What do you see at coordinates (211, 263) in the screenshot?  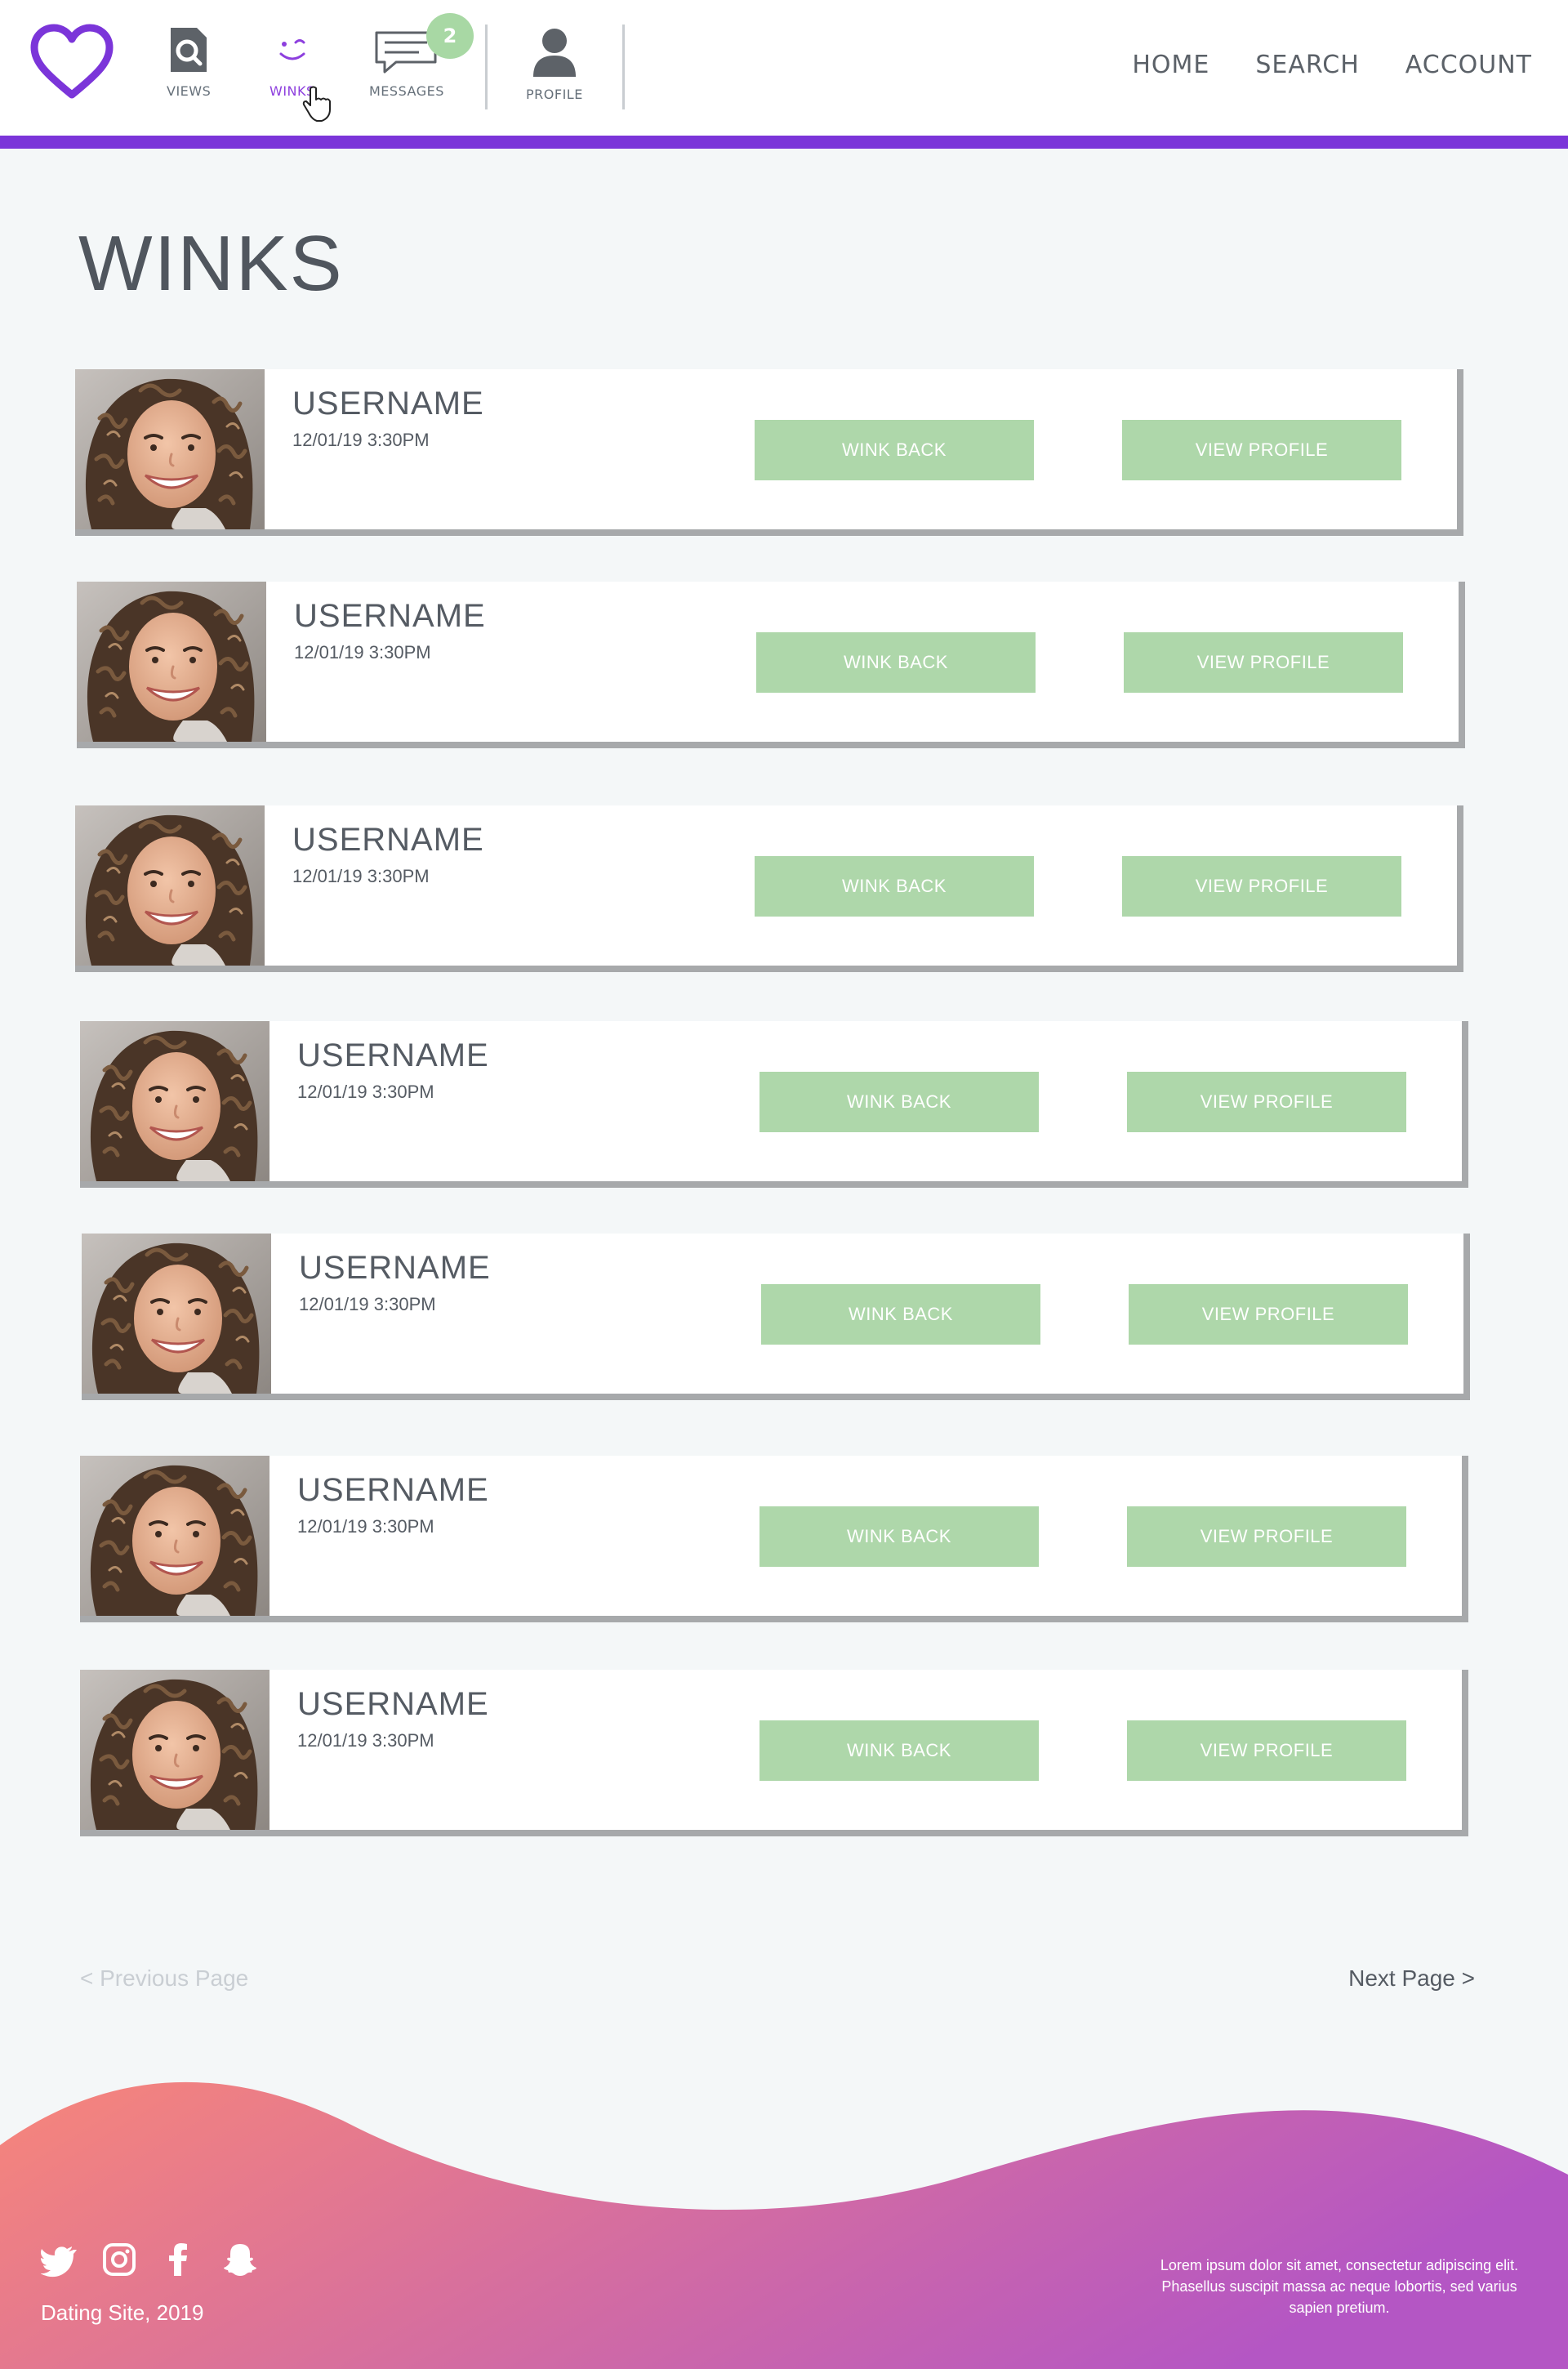 I see `page-title: WINKS` at bounding box center [211, 263].